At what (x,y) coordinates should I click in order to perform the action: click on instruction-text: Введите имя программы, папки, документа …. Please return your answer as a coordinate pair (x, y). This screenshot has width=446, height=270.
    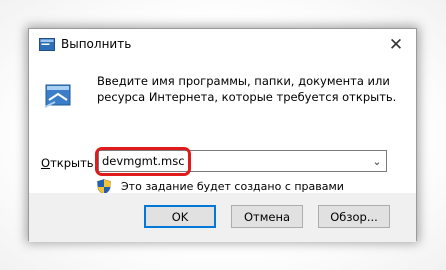
    Looking at the image, I should click on (247, 89).